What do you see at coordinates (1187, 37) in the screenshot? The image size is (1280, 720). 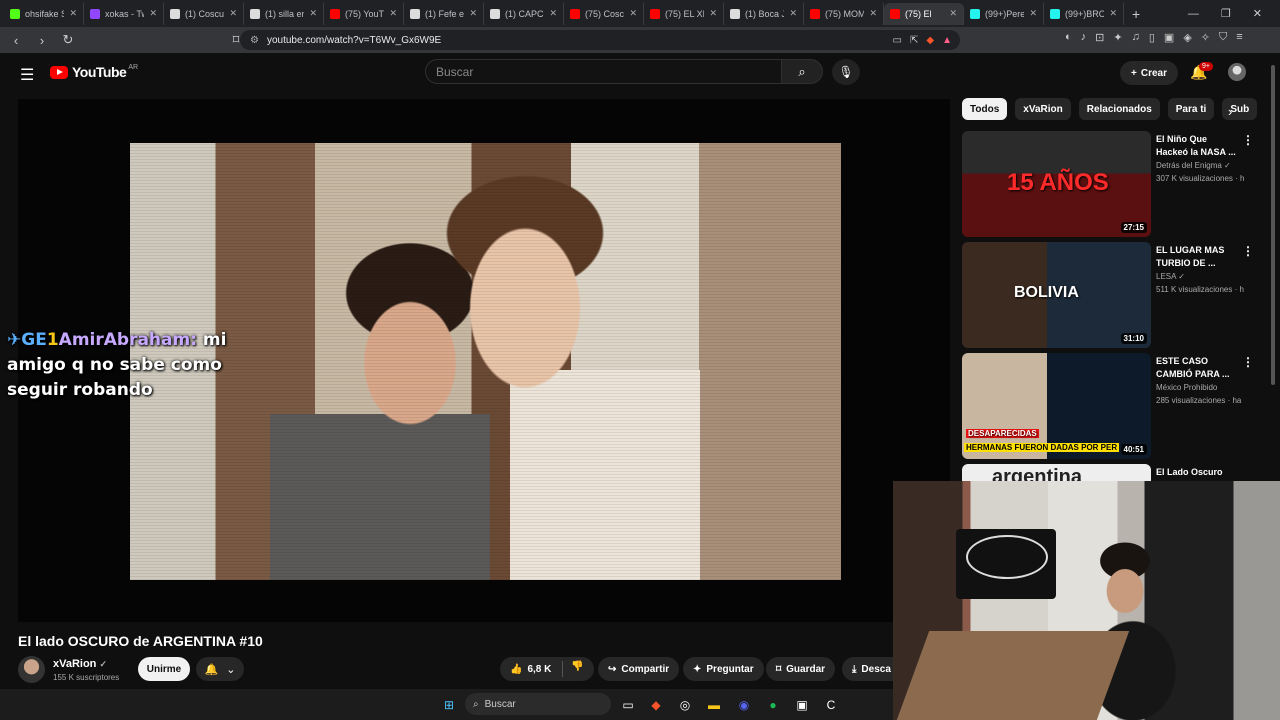 I see `vpn-icon: ◈` at bounding box center [1187, 37].